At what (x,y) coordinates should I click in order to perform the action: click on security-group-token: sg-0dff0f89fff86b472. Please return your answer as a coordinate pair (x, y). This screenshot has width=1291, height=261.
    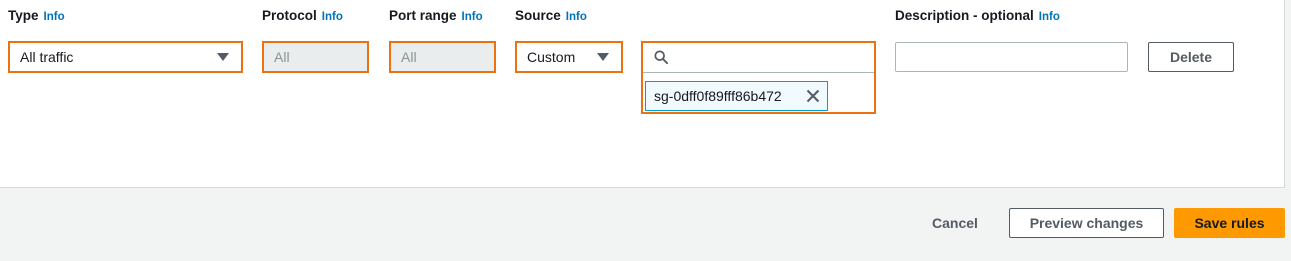
    Looking at the image, I should click on (736, 96).